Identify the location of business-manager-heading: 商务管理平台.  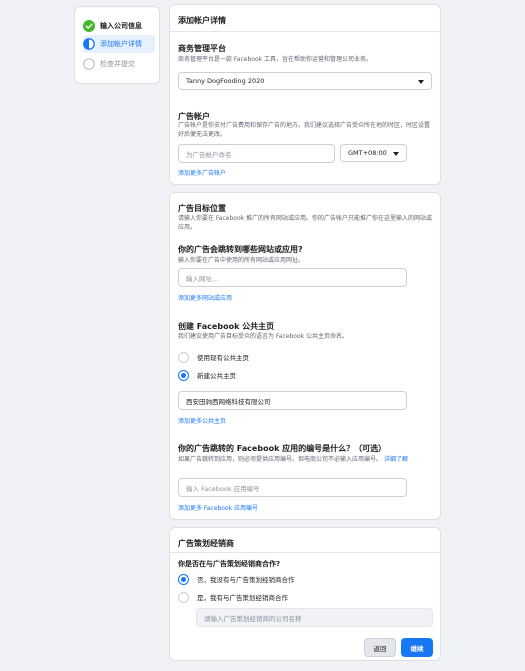
(202, 48).